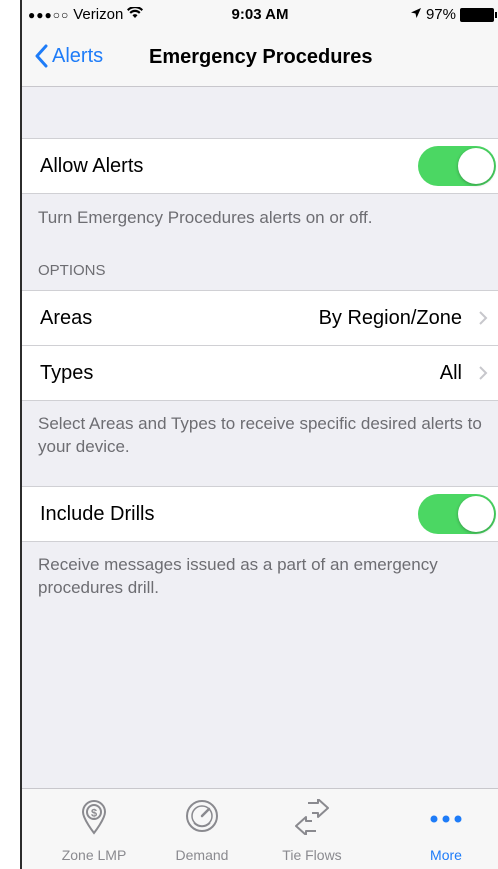 Image resolution: width=498 pixels, height=869 pixels. Describe the element at coordinates (312, 817) in the screenshot. I see `arrows-icon` at that location.